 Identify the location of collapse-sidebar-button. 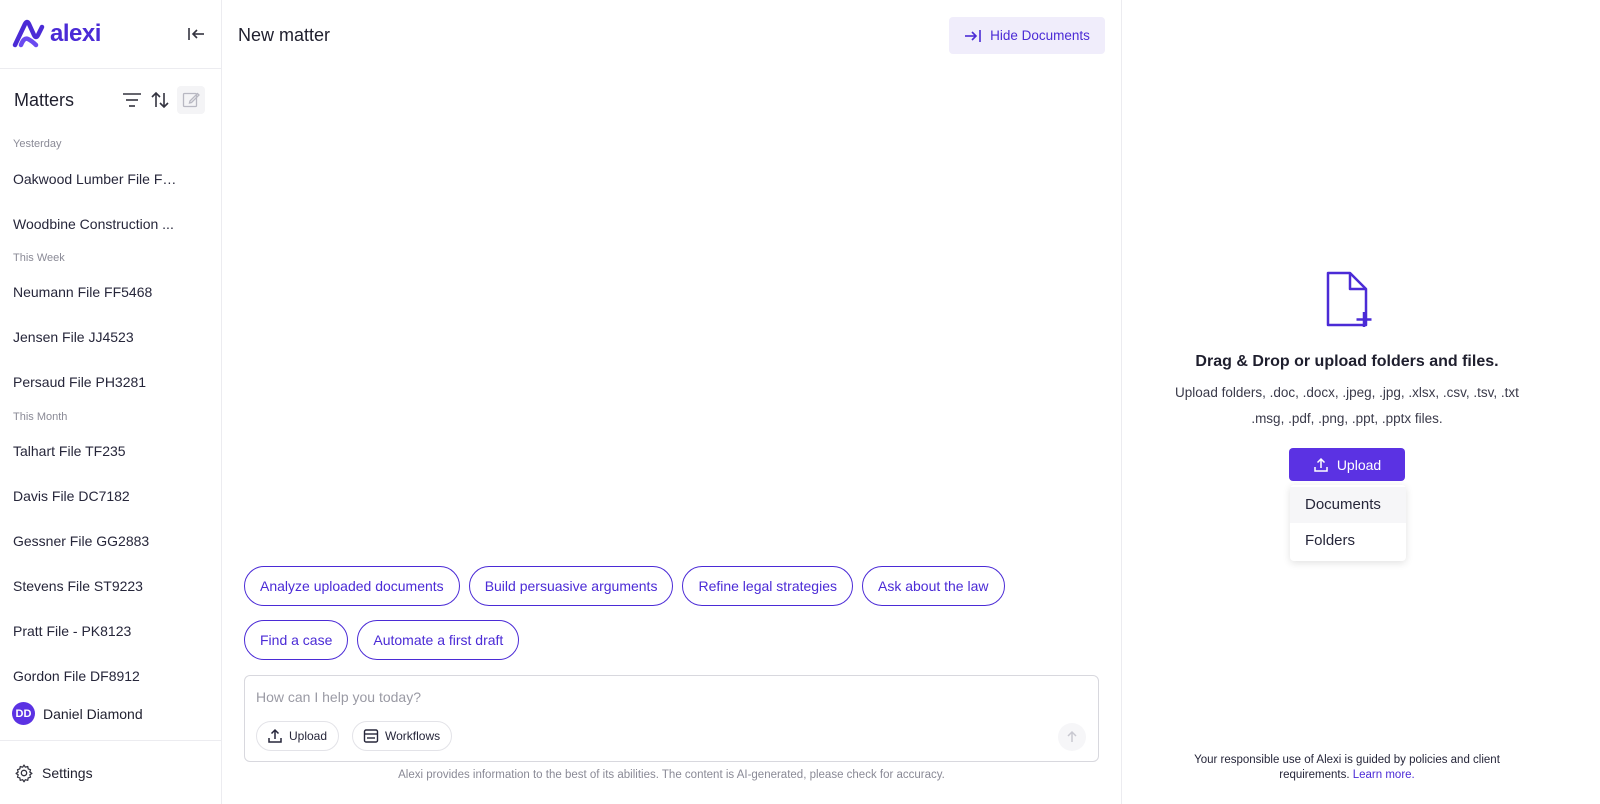
(196, 34).